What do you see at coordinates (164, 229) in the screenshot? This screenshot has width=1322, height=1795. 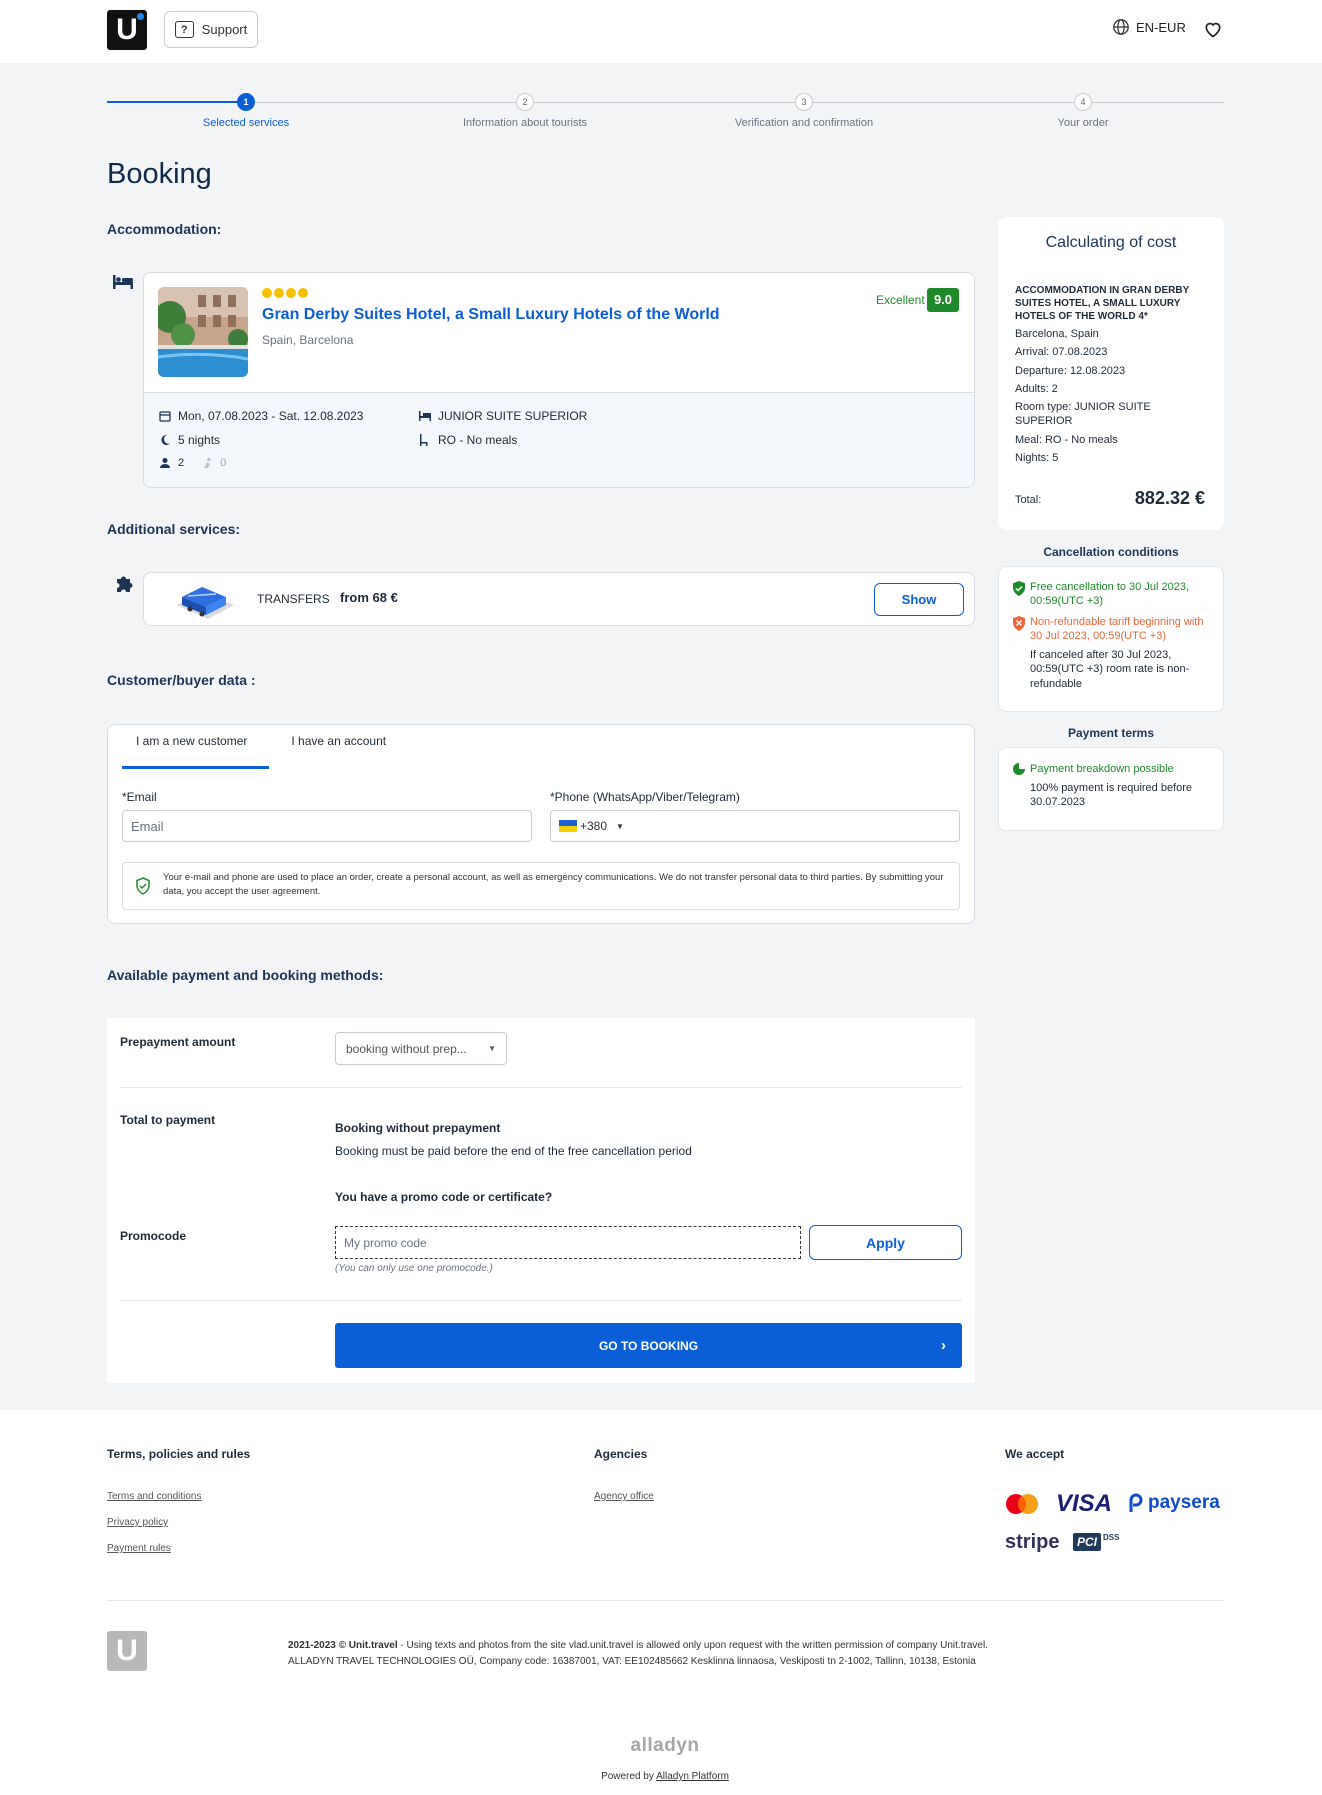 I see `accommodation-title: Accommodation:` at bounding box center [164, 229].